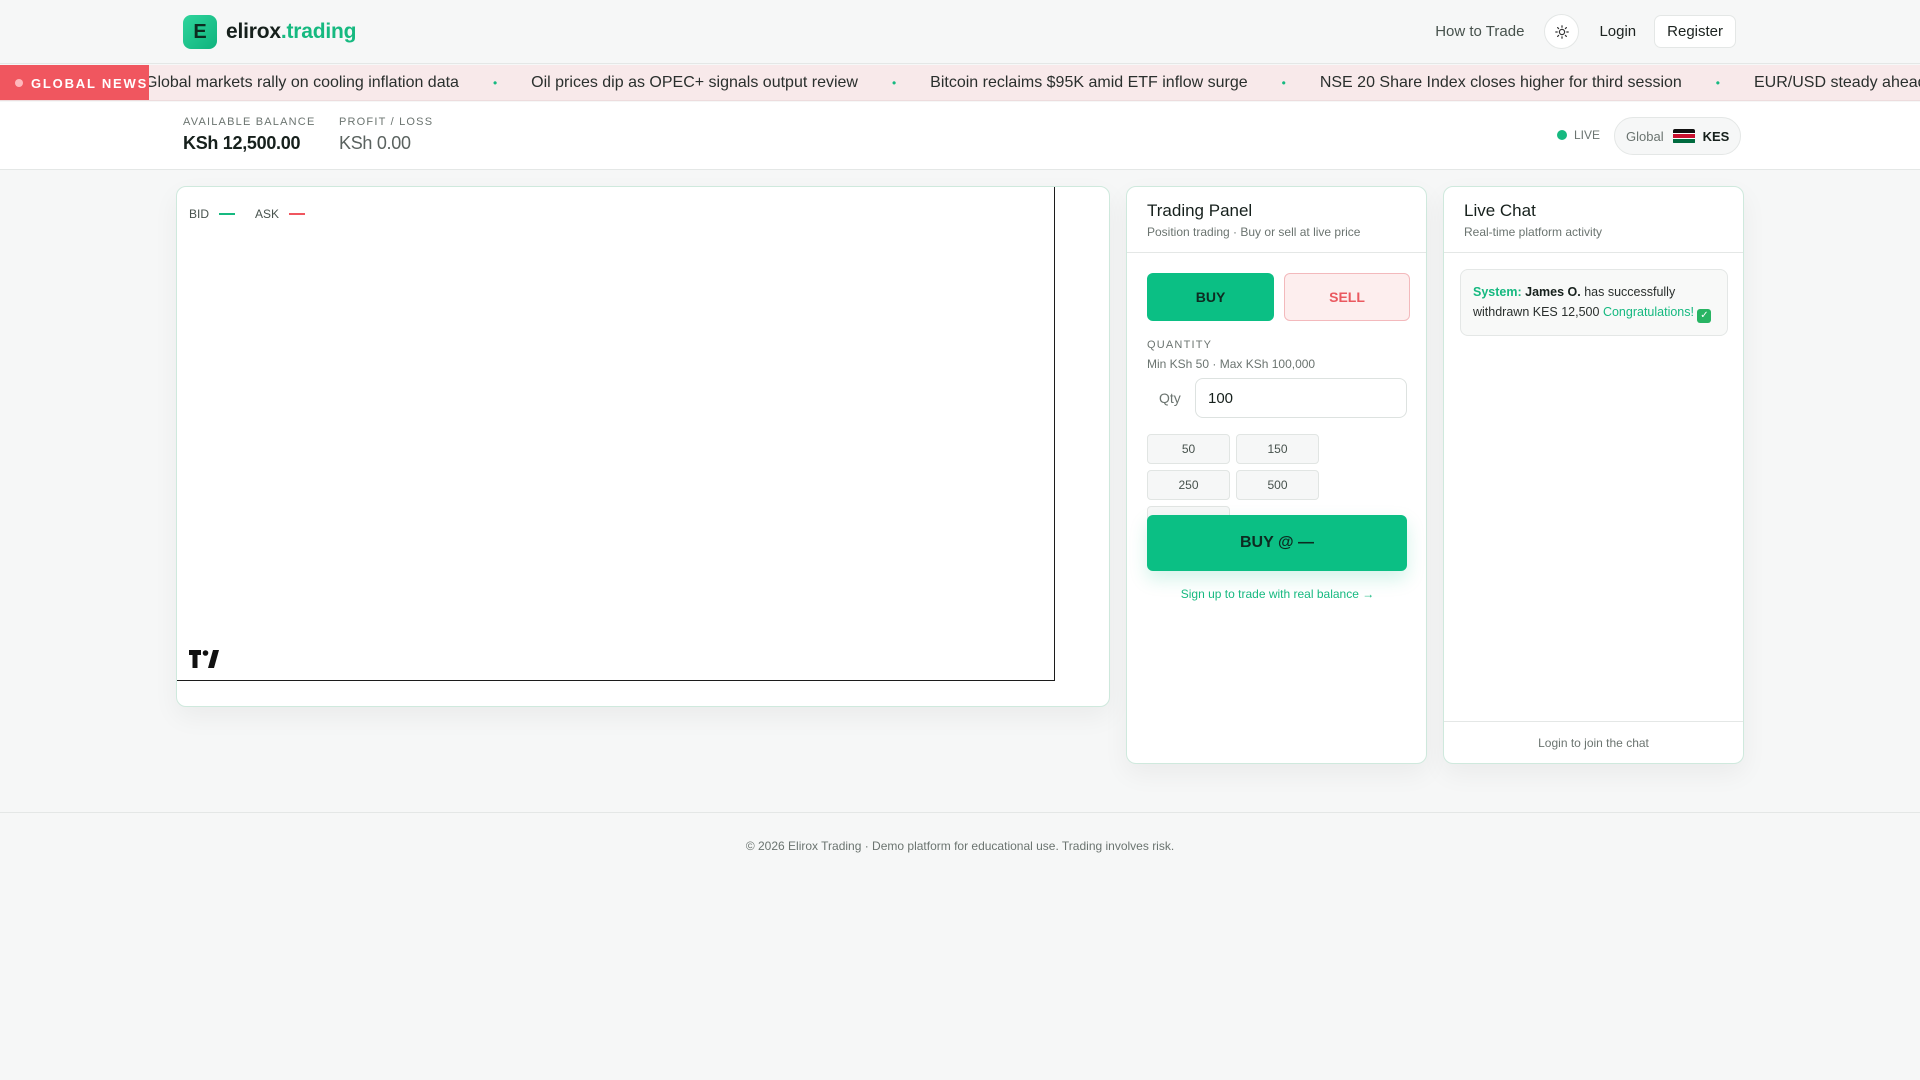 This screenshot has width=1920, height=1080. What do you see at coordinates (1479, 31) in the screenshot?
I see `how-to-trade-link: How to Trade` at bounding box center [1479, 31].